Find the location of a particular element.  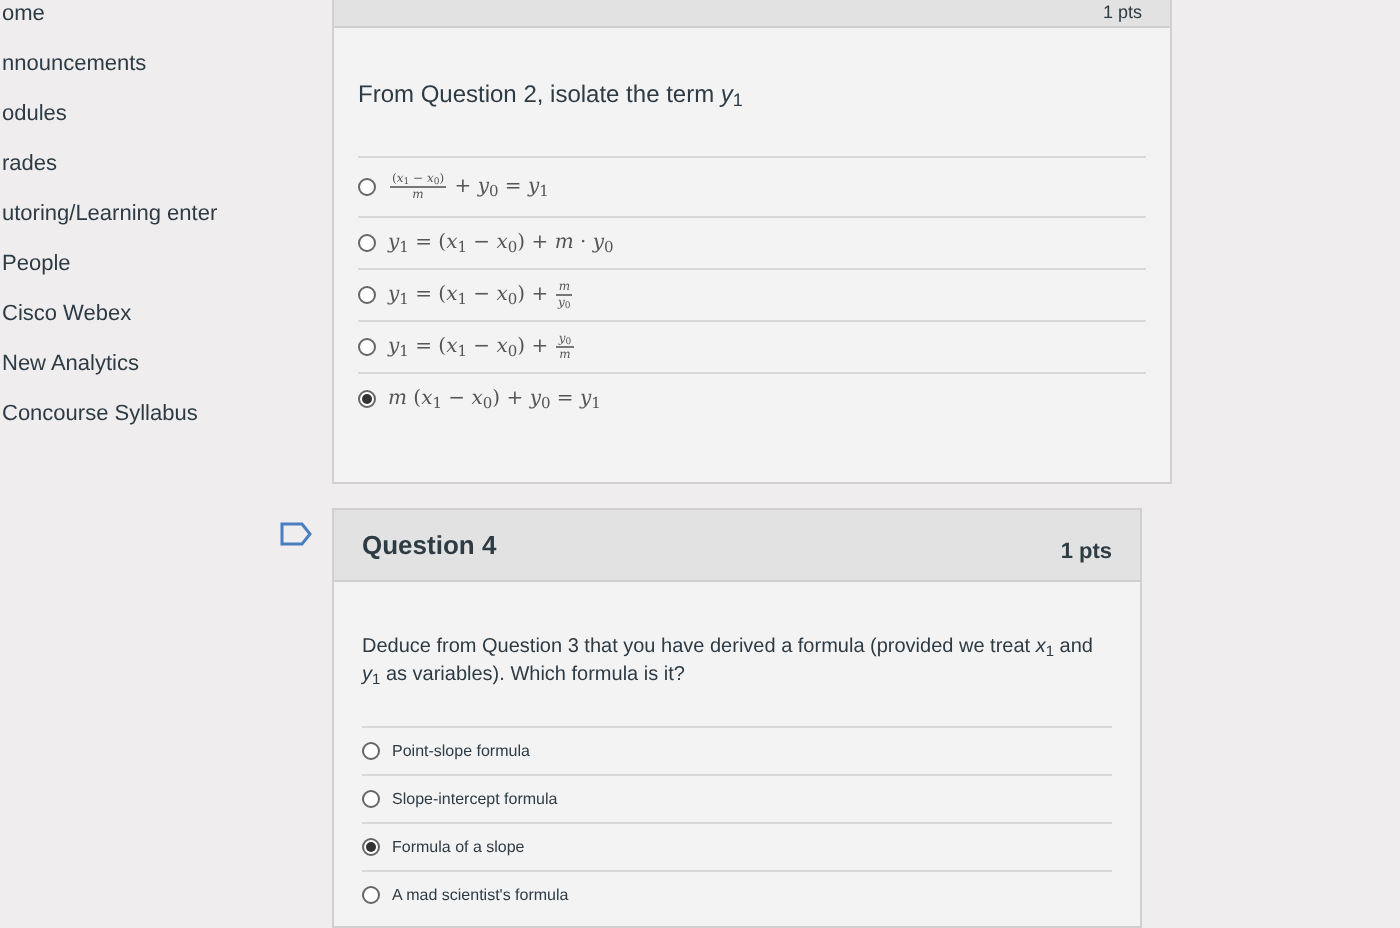

sidebar-link: ome is located at coordinates (120, 14).